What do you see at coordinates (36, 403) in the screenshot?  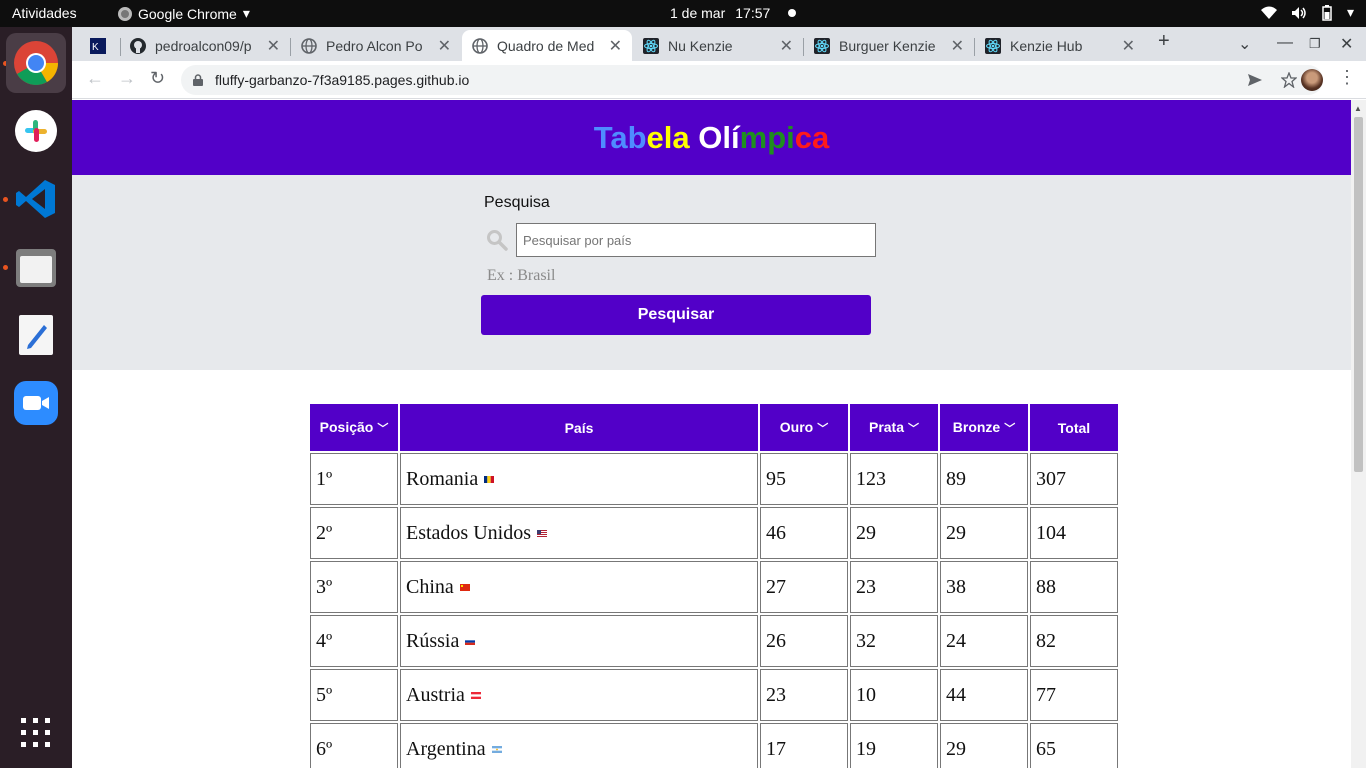 I see `dock-zoom` at bounding box center [36, 403].